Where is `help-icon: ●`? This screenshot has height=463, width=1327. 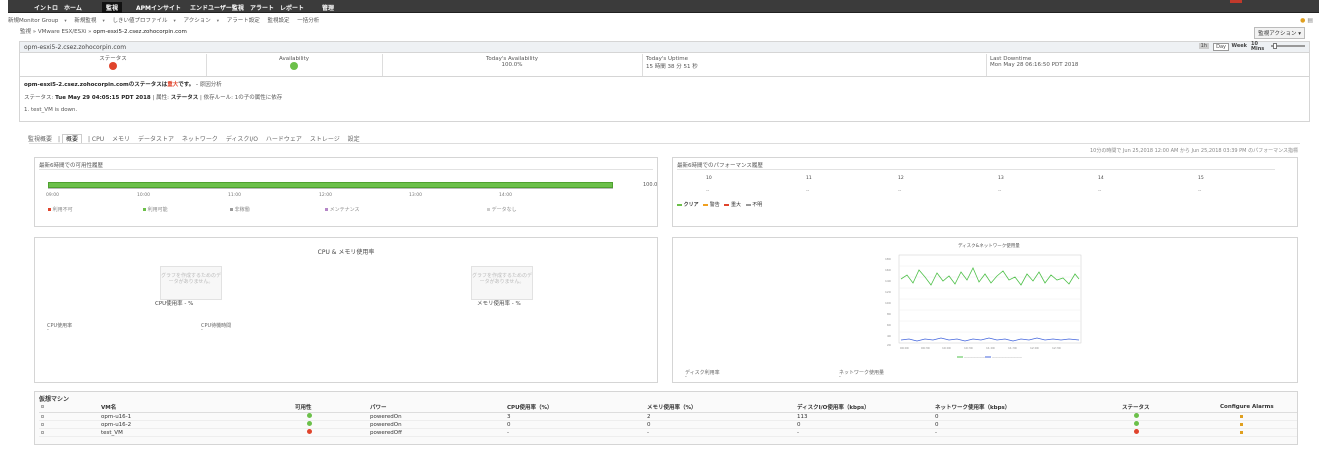 help-icon: ● is located at coordinates (1302, 20).